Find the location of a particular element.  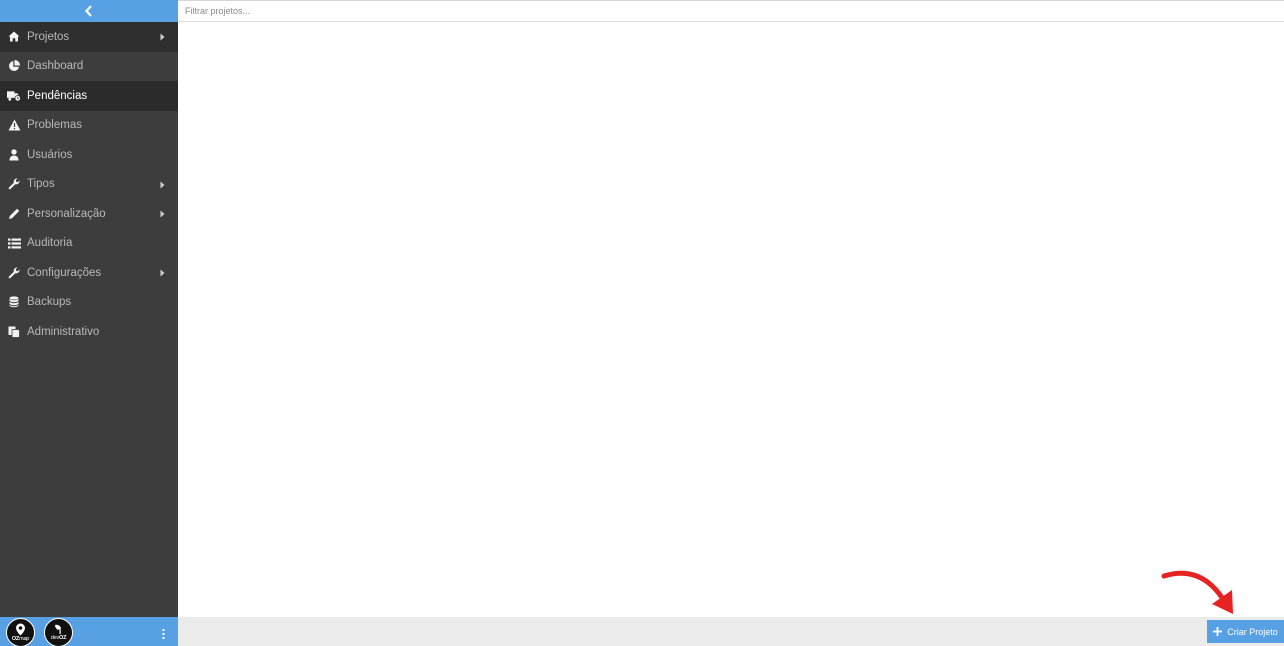

sidebar-item-pendencias: Pendências is located at coordinates (89, 96).